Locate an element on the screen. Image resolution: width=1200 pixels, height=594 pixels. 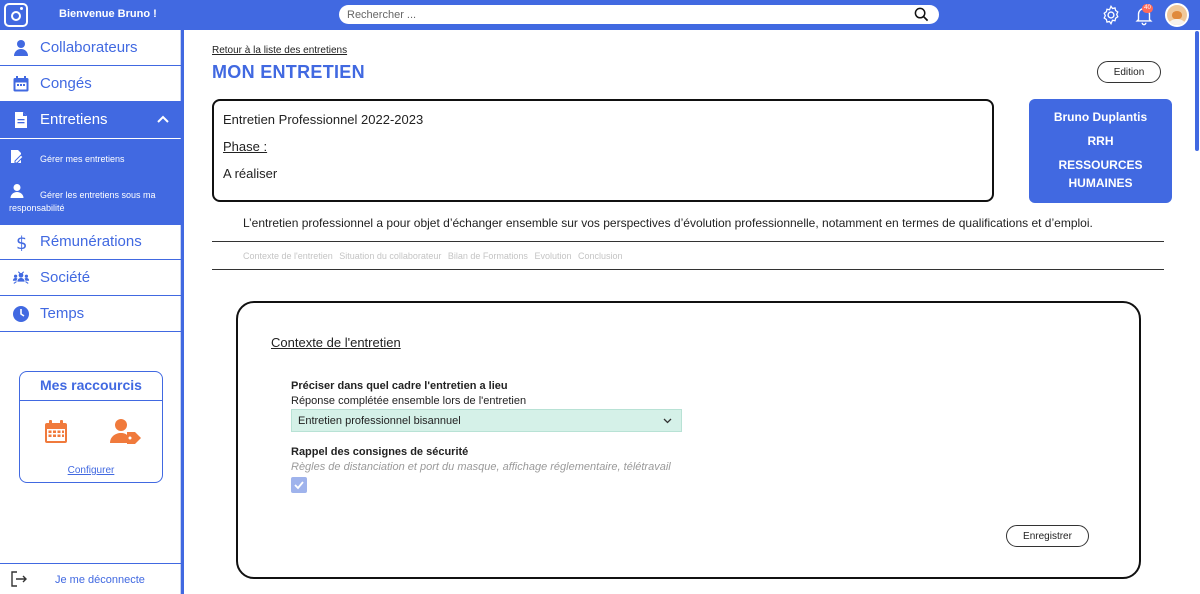
question-label: Rappel des consignes de sécurité is located at coordinates (380, 452).